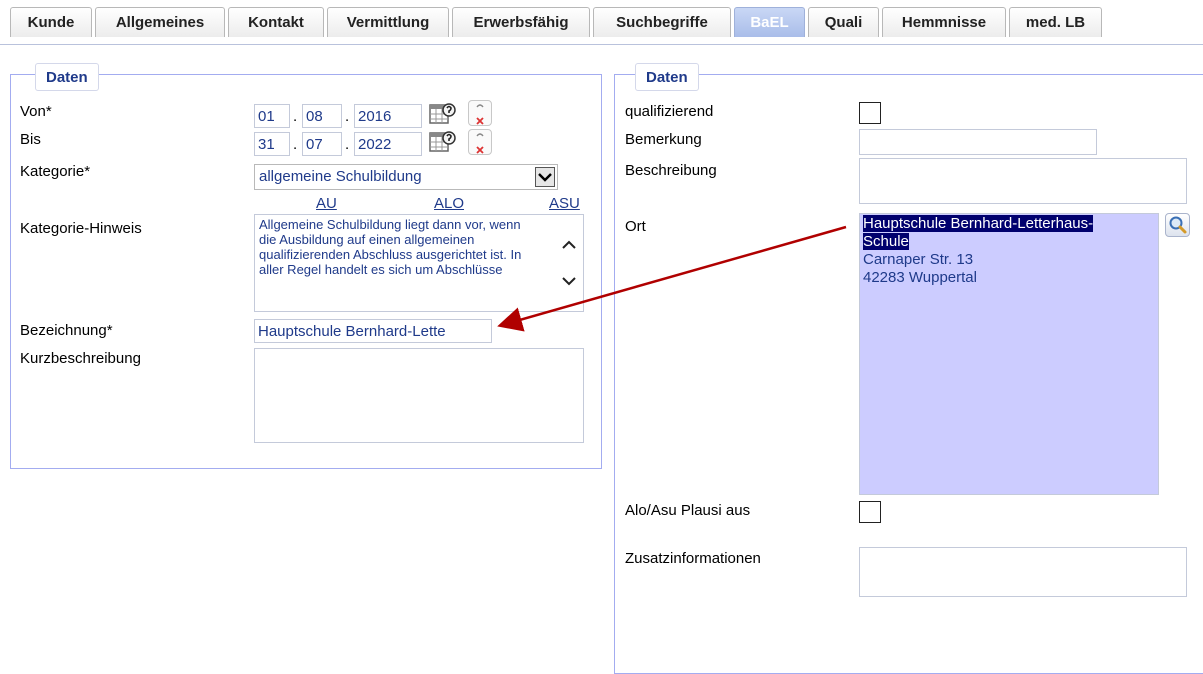 The width and height of the screenshot is (1203, 674). I want to click on ort-line-4: 42283 Wuppertal, so click(920, 277).